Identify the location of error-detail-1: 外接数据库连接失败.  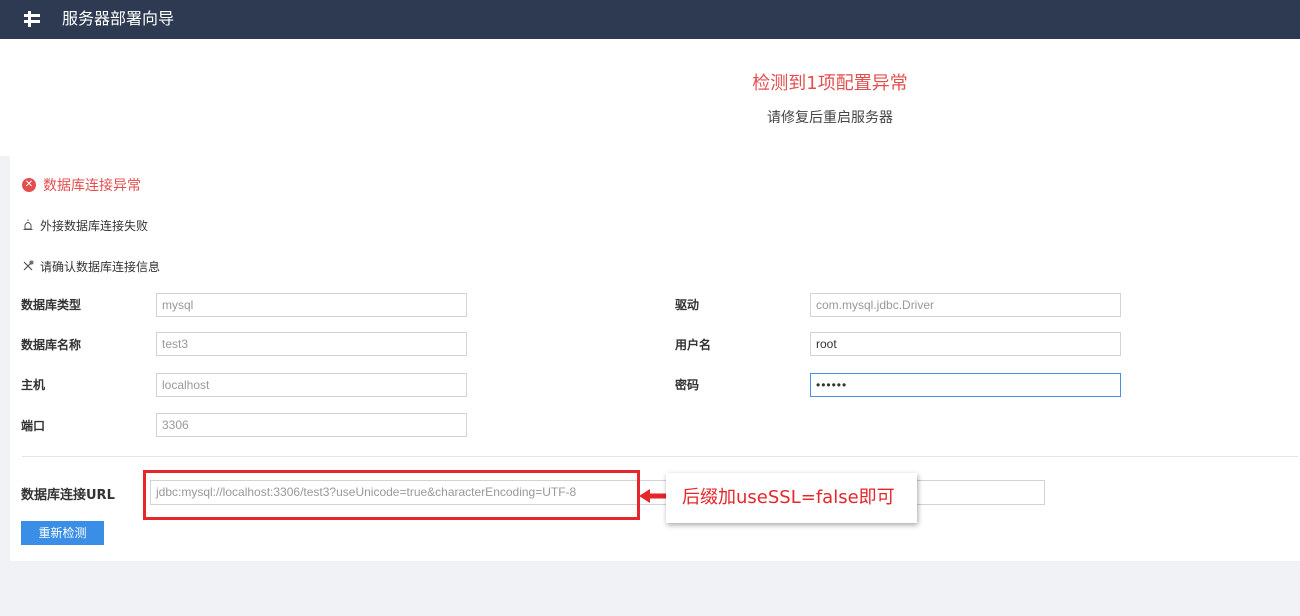
(85, 225).